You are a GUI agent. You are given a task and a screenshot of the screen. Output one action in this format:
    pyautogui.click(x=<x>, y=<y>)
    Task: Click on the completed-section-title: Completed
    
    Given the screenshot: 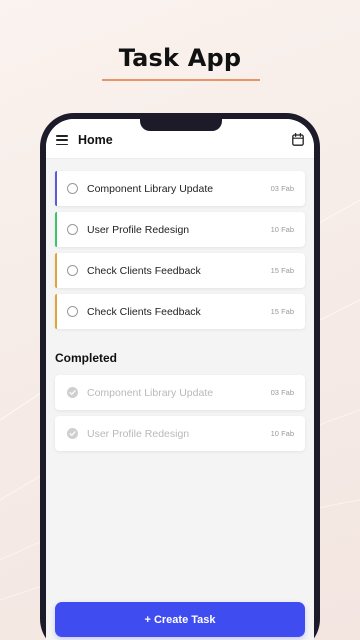 What is the action you would take?
    pyautogui.click(x=86, y=358)
    